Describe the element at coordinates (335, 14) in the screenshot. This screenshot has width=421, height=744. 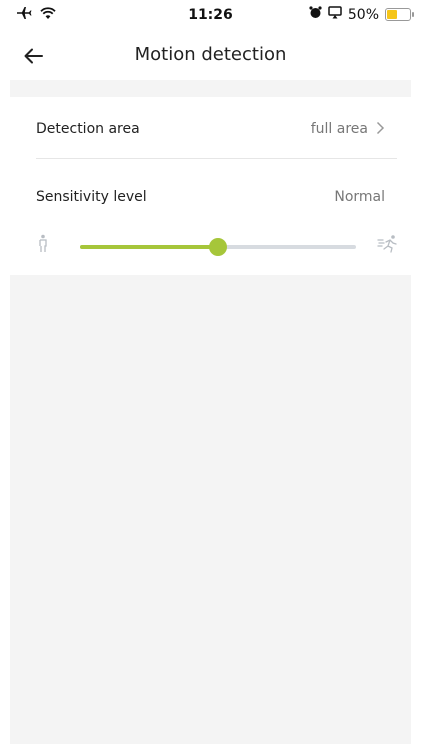
I see `screen-mirroring-icon` at that location.